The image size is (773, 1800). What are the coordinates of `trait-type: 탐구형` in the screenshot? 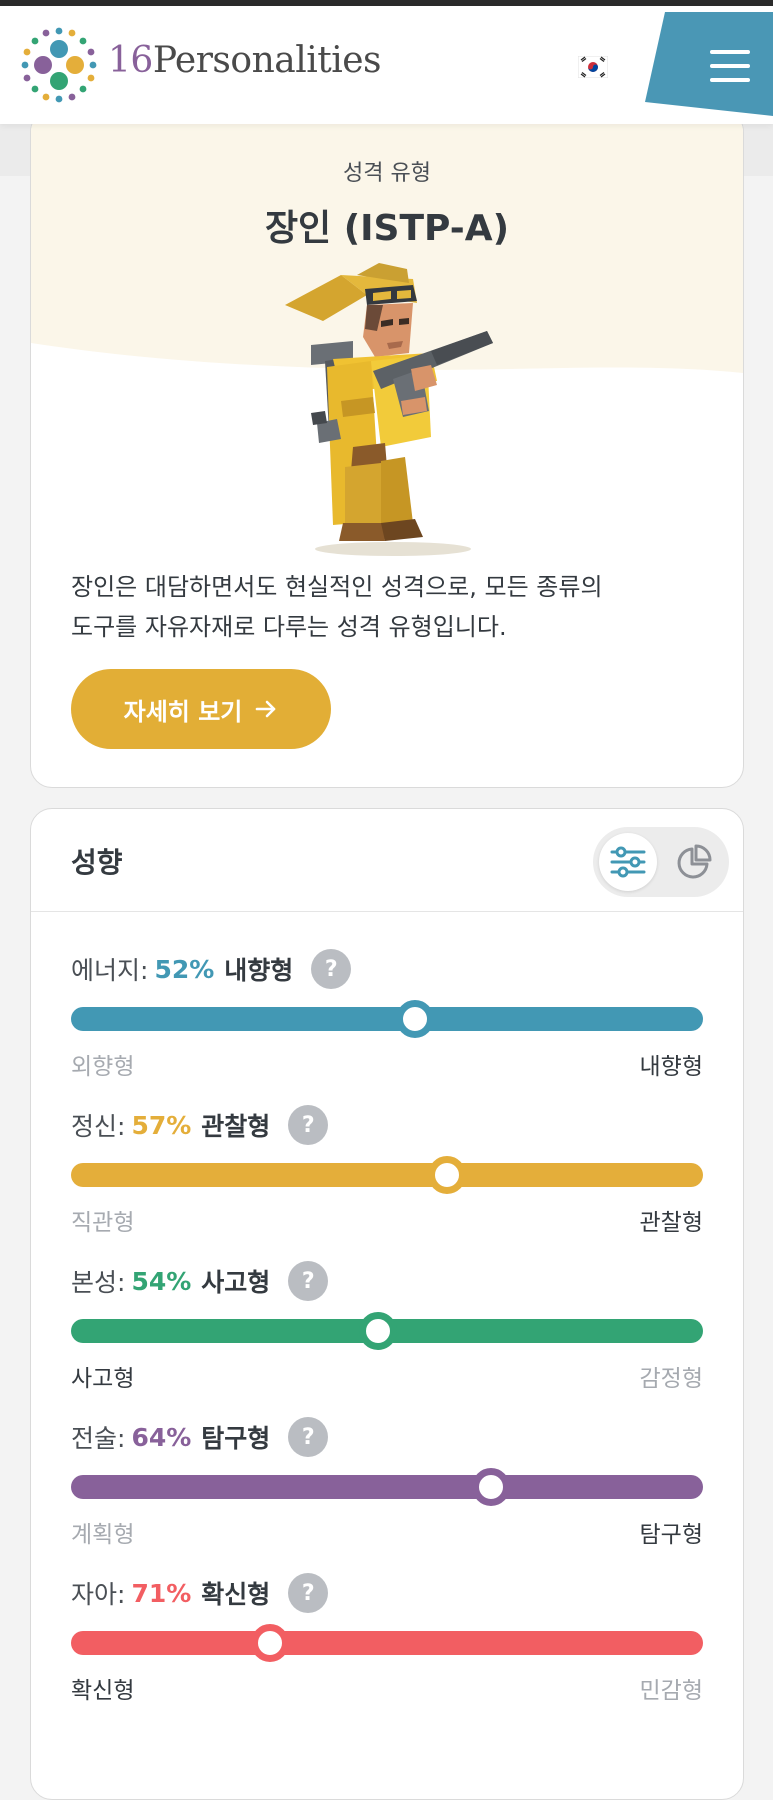 It's located at (236, 1438).